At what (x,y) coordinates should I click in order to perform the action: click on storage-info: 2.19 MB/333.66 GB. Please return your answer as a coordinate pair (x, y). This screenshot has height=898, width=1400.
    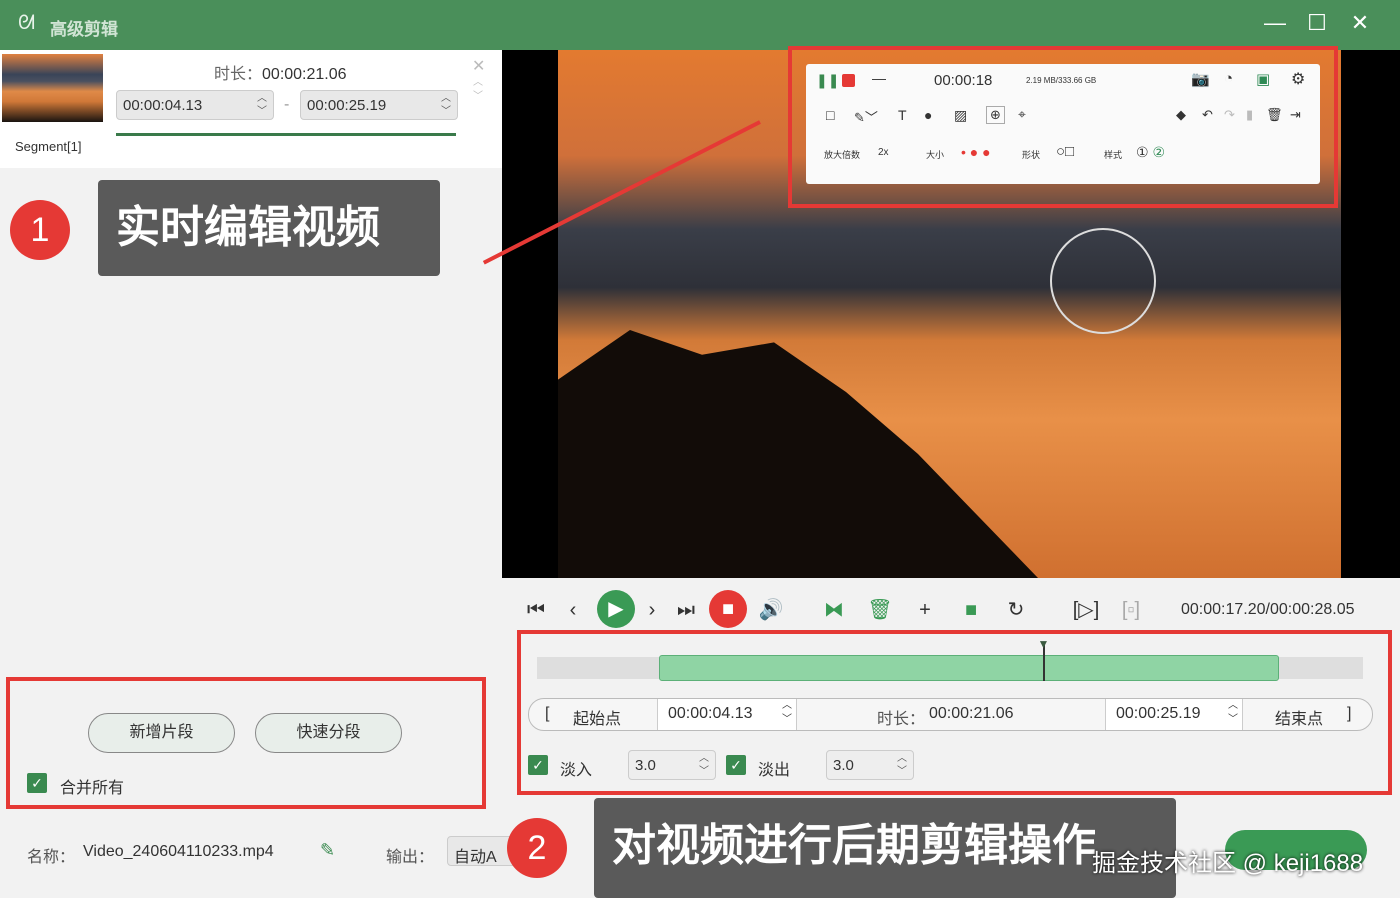
    Looking at the image, I should click on (1061, 80).